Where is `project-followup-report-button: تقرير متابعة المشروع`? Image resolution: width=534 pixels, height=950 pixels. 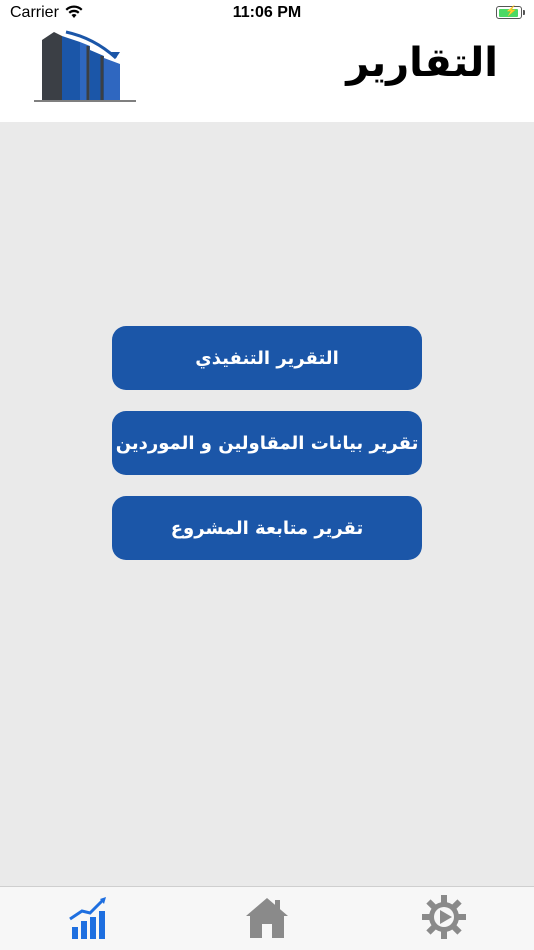 project-followup-report-button: تقرير متابعة المشروع is located at coordinates (267, 528).